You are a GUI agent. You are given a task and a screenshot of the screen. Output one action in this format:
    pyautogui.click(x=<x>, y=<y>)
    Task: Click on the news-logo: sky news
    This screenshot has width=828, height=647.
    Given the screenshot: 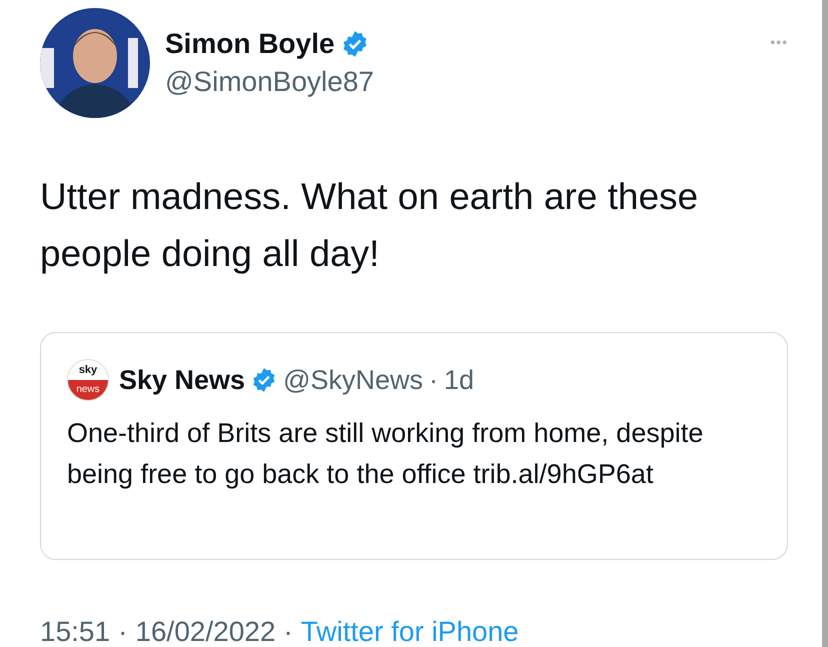 What is the action you would take?
    pyautogui.click(x=88, y=380)
    